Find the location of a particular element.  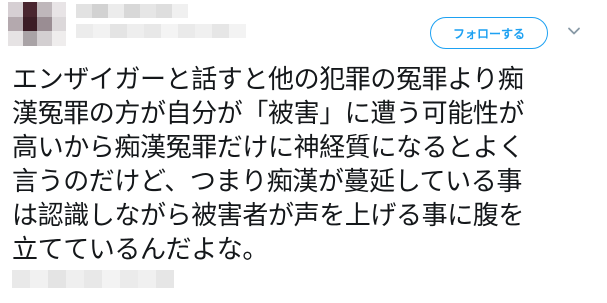

follow-button: フォローする is located at coordinates (489, 33).